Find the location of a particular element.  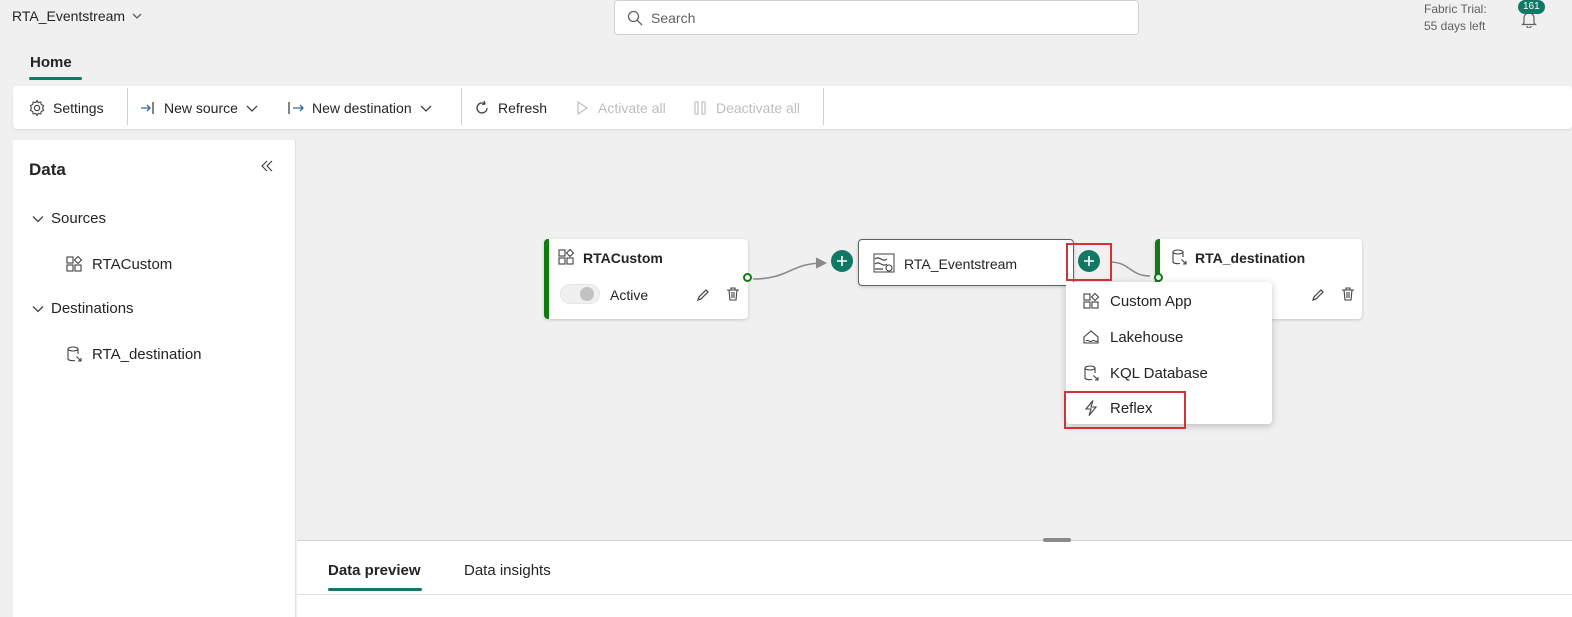

destination-input-port is located at coordinates (1158, 277).